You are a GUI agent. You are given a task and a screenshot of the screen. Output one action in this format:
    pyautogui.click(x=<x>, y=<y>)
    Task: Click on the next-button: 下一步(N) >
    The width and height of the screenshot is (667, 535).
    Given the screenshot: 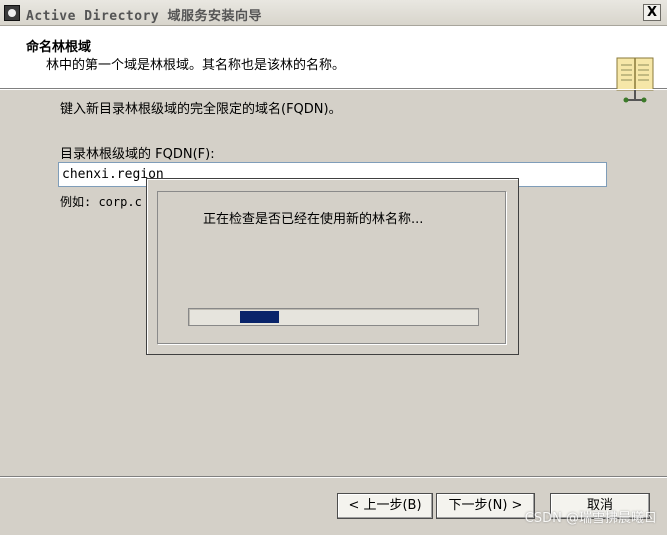 What is the action you would take?
    pyautogui.click(x=485, y=506)
    